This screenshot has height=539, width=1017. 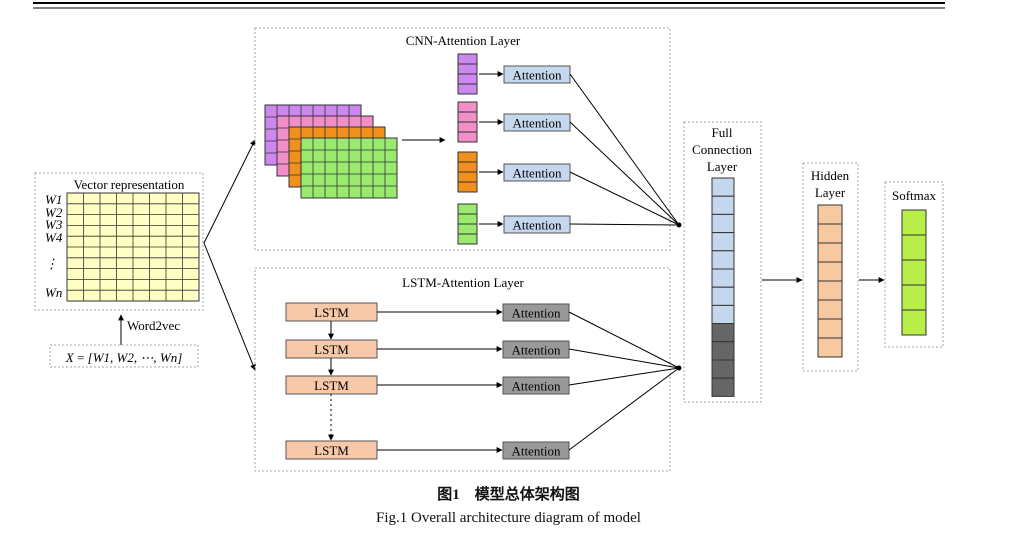 I want to click on full-connection-vector, so click(x=723, y=287).